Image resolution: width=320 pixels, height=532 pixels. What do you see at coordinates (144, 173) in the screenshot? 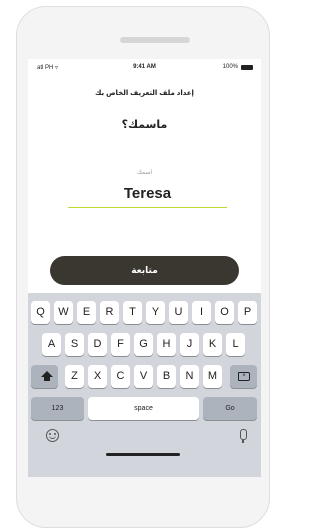
I see `name-field-label: اسمك` at bounding box center [144, 173].